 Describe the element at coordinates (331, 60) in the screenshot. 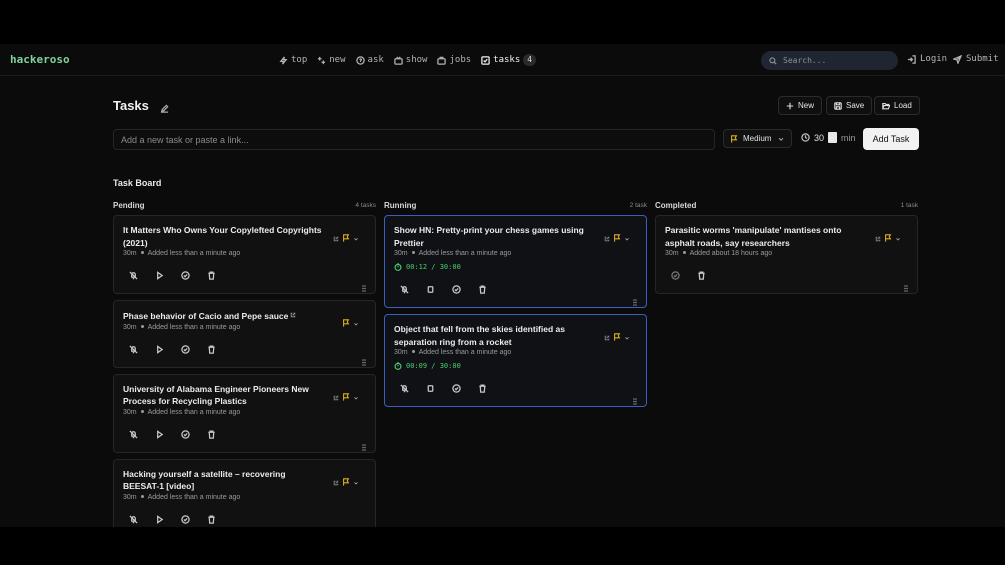

I see `nav-new: new` at that location.